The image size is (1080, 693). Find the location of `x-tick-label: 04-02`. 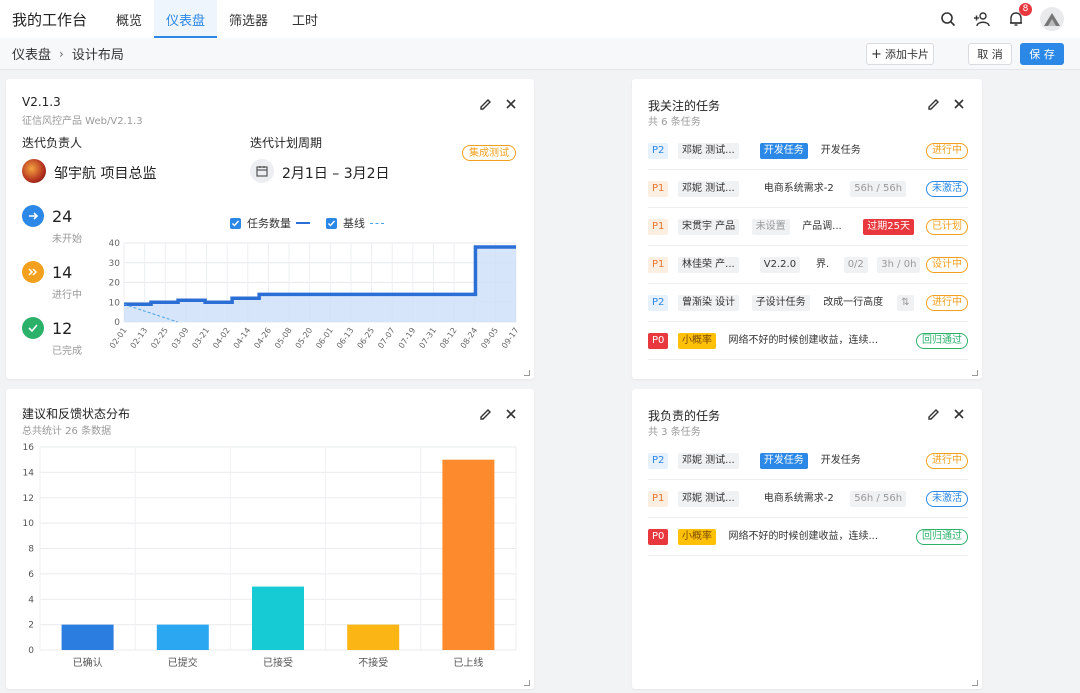

x-tick-label: 04-02 is located at coordinates (221, 338).